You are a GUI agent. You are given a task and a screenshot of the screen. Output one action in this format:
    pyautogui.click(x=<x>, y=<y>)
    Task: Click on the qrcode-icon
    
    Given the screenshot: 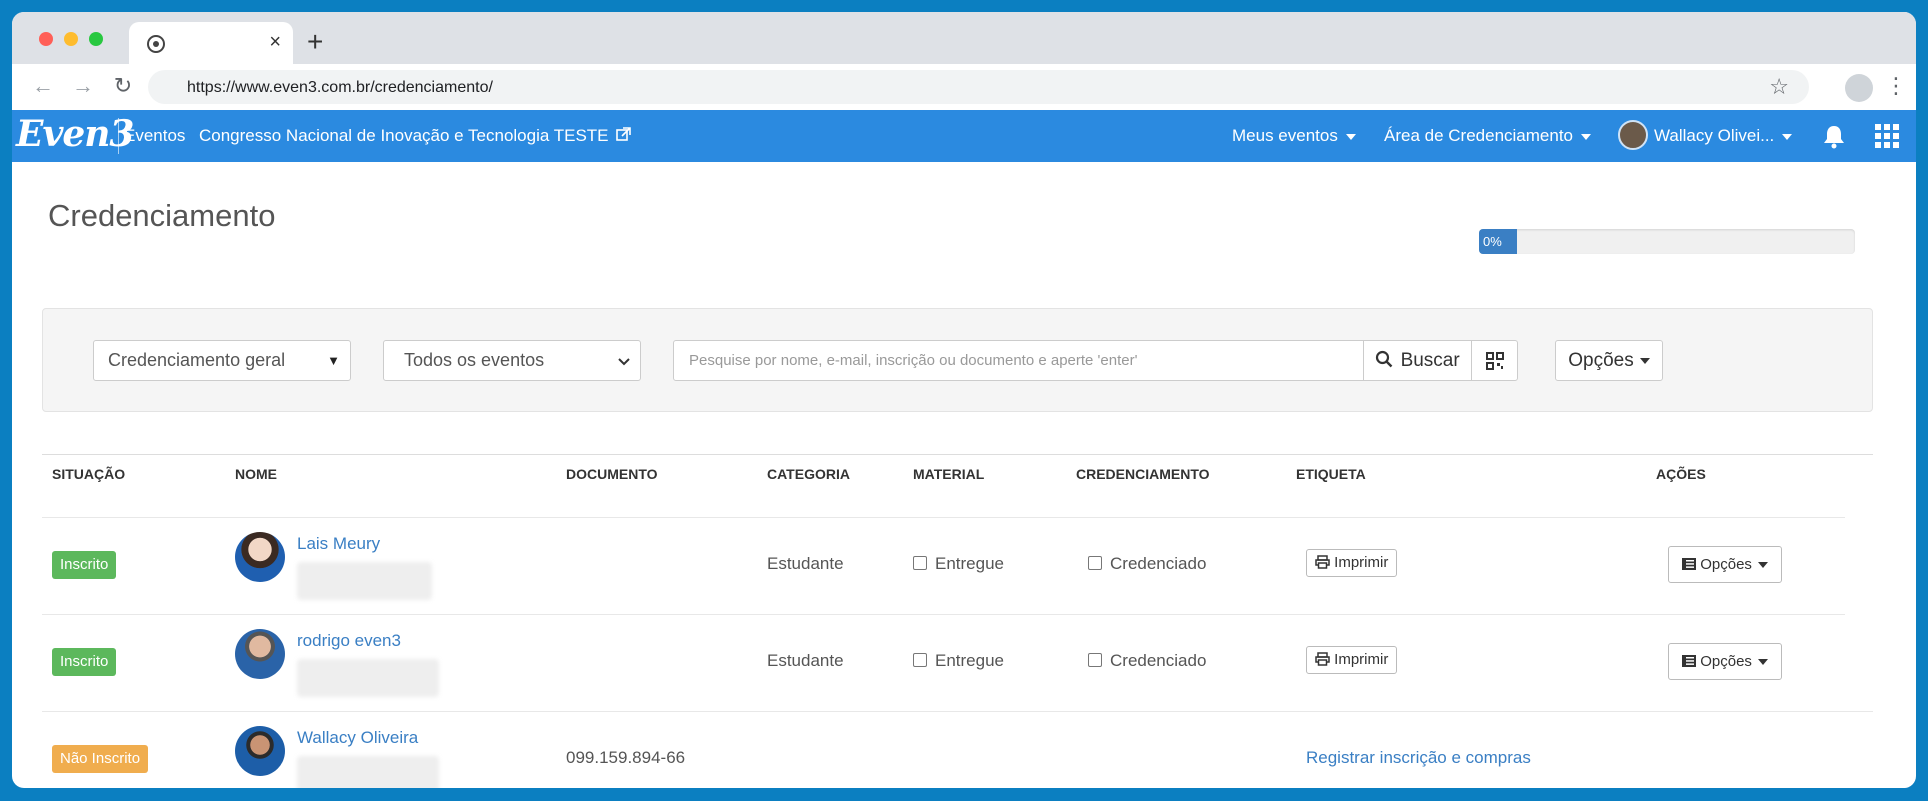 What is the action you would take?
    pyautogui.click(x=1495, y=361)
    